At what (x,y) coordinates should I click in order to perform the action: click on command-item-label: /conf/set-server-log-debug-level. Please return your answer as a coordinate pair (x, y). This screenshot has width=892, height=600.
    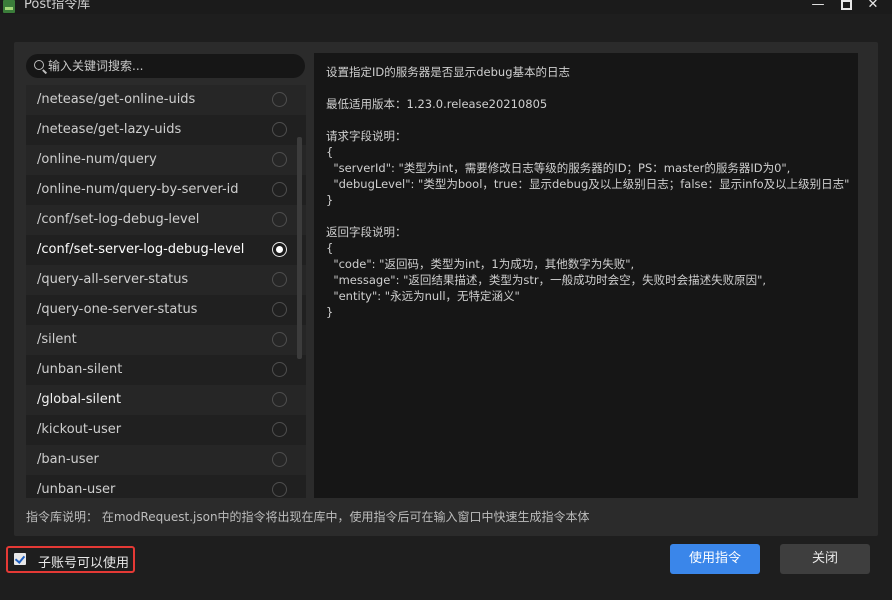
    Looking at the image, I should click on (141, 249).